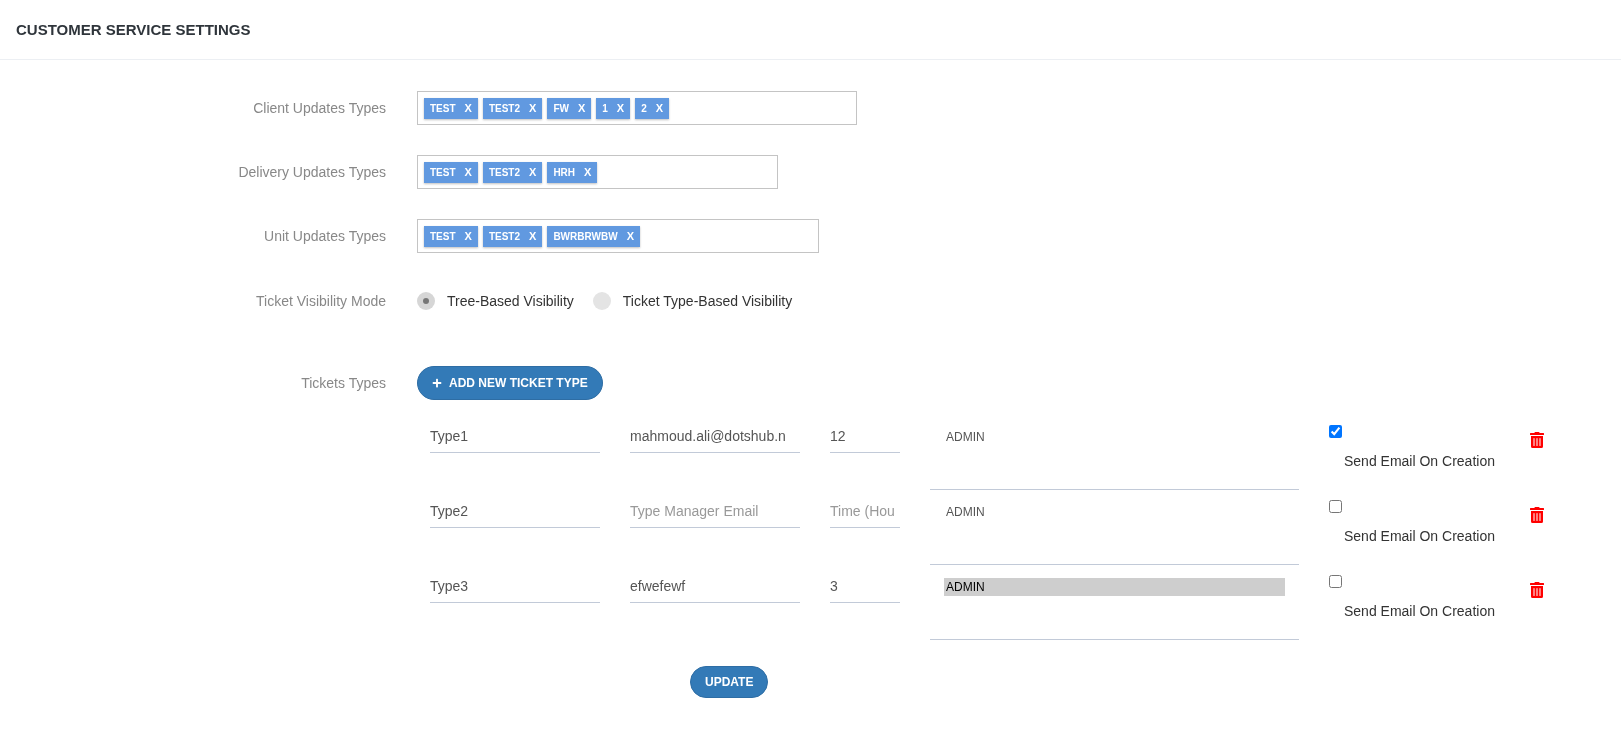  Describe the element at coordinates (597, 172) in the screenshot. I see `tag-input-field: TEST X TEST2 X HRH X` at that location.